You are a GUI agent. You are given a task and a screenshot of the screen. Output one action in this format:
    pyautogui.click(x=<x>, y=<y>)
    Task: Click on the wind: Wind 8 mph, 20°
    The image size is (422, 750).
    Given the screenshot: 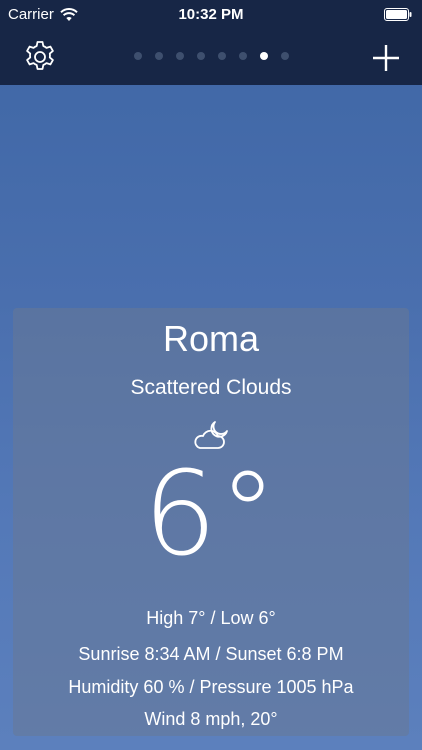 What is the action you would take?
    pyautogui.click(x=211, y=719)
    